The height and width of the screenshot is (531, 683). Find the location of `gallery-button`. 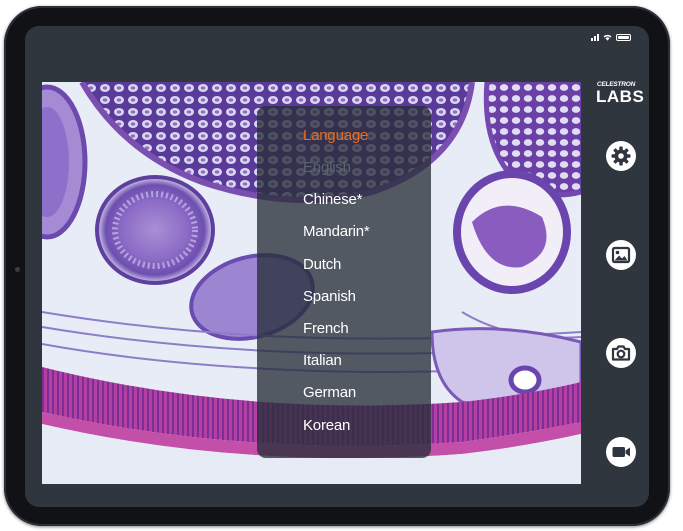

gallery-button is located at coordinates (621, 255).